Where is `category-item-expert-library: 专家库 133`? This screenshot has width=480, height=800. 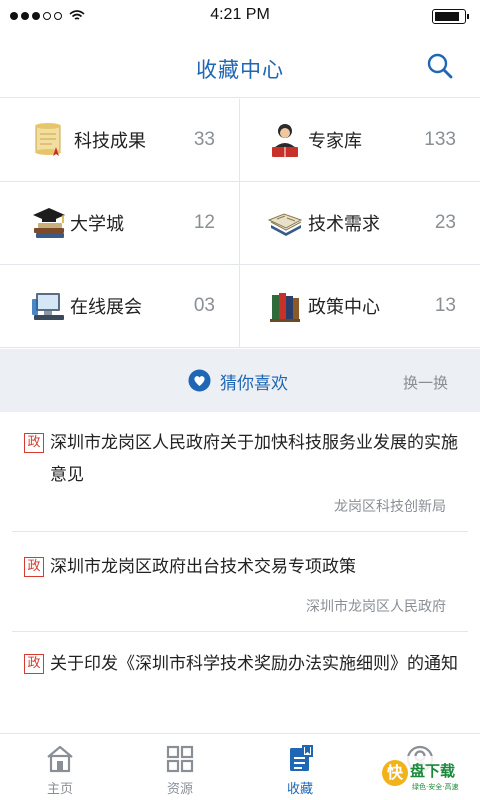
category-item-expert-library: 专家库 133 is located at coordinates (360, 140).